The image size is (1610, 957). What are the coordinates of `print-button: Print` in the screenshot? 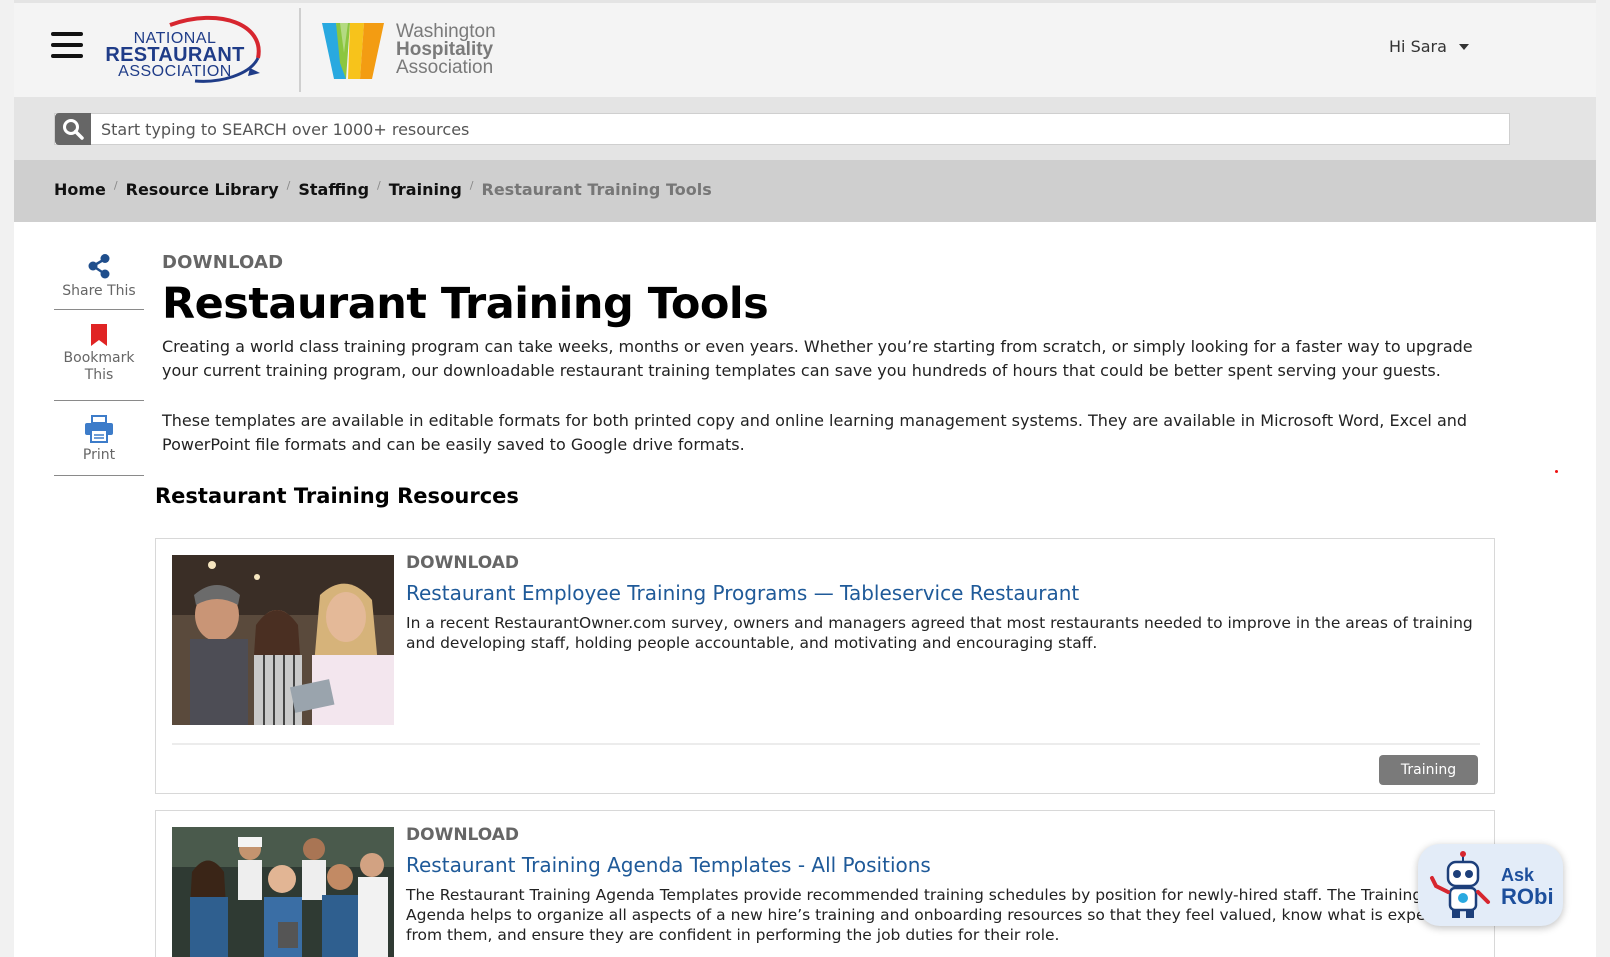 It's located at (99, 438).